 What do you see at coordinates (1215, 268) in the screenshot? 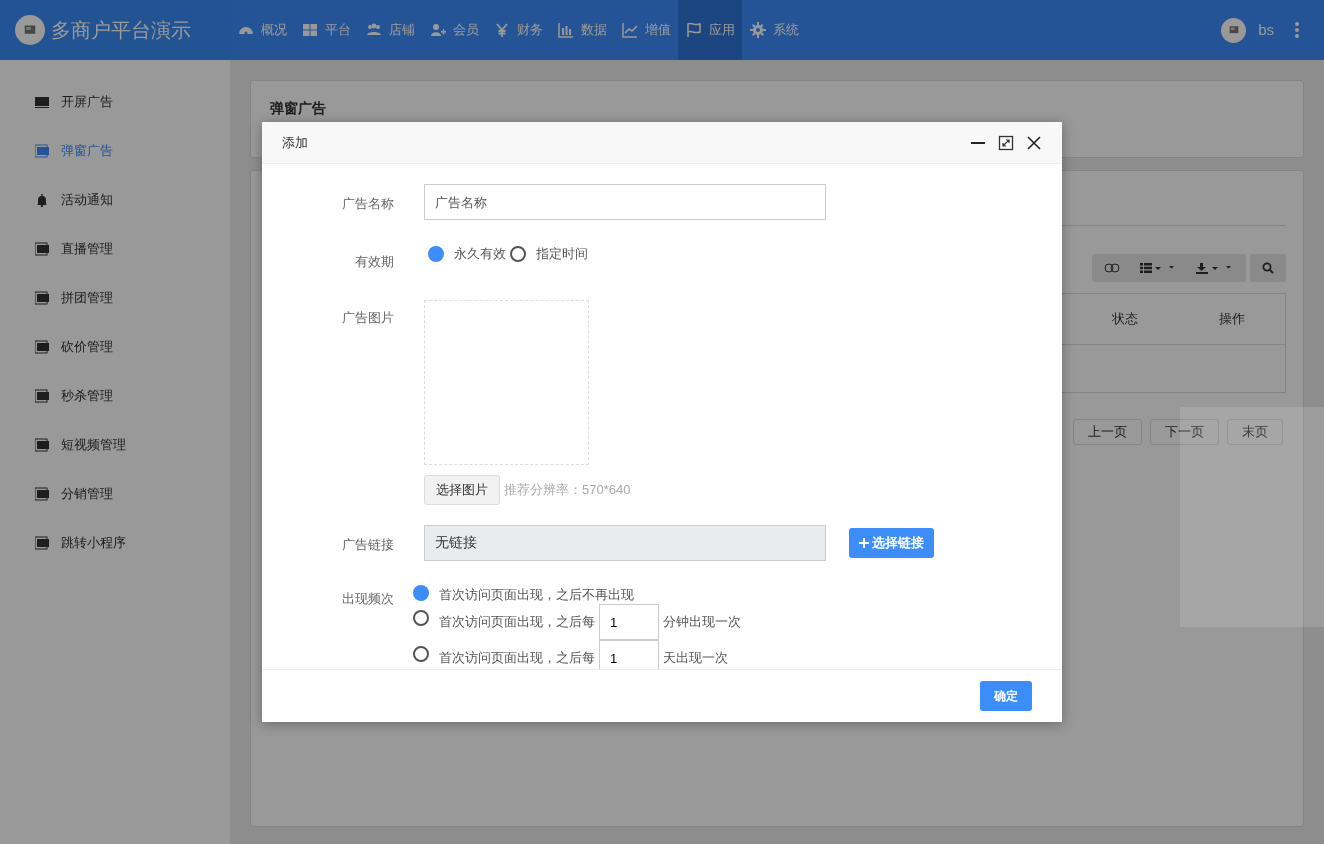
I see `download-dropdown-icon` at bounding box center [1215, 268].